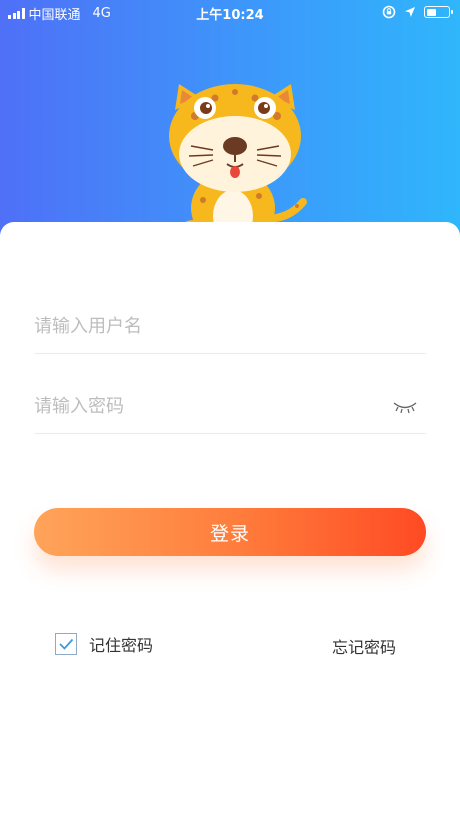  What do you see at coordinates (230, 532) in the screenshot?
I see `login-button: 登录` at bounding box center [230, 532].